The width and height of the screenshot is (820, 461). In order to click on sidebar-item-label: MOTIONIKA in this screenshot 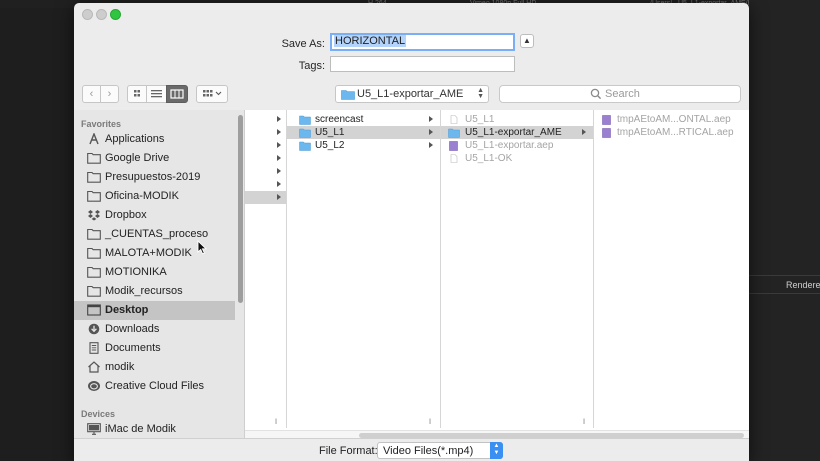, I will do `click(136, 272)`.